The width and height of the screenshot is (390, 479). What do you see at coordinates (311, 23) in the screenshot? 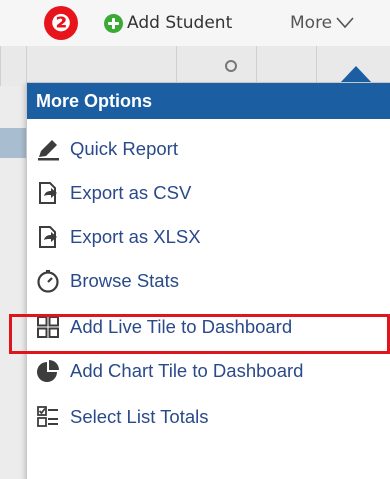
I see `more-label: More` at bounding box center [311, 23].